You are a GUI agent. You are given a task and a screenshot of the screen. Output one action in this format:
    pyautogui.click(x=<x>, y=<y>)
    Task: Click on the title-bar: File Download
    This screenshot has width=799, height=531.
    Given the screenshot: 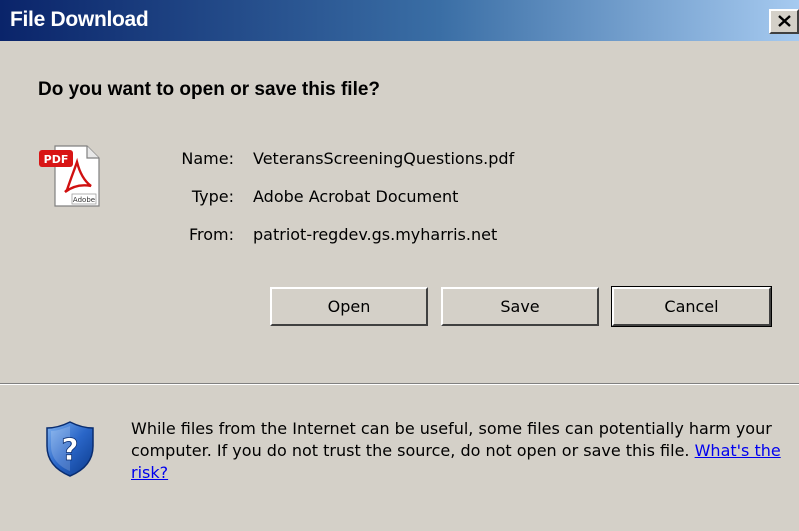 What is the action you would take?
    pyautogui.click(x=399, y=20)
    